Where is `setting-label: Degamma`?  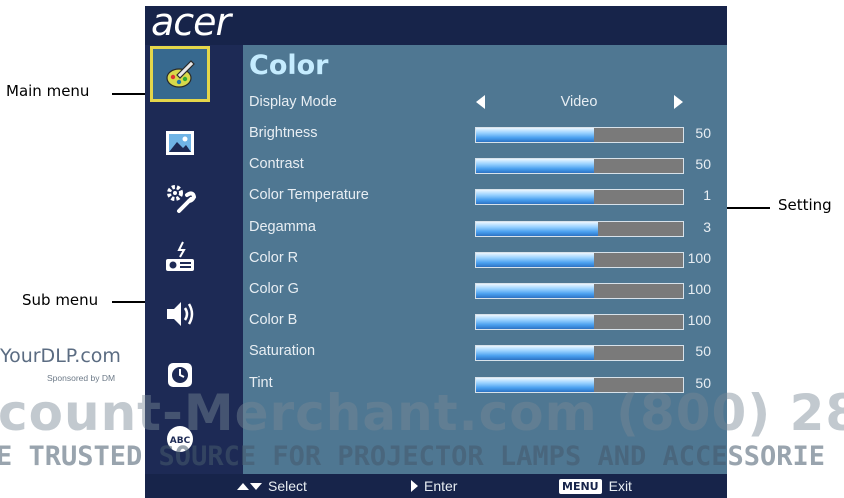
setting-label: Degamma is located at coordinates (282, 226).